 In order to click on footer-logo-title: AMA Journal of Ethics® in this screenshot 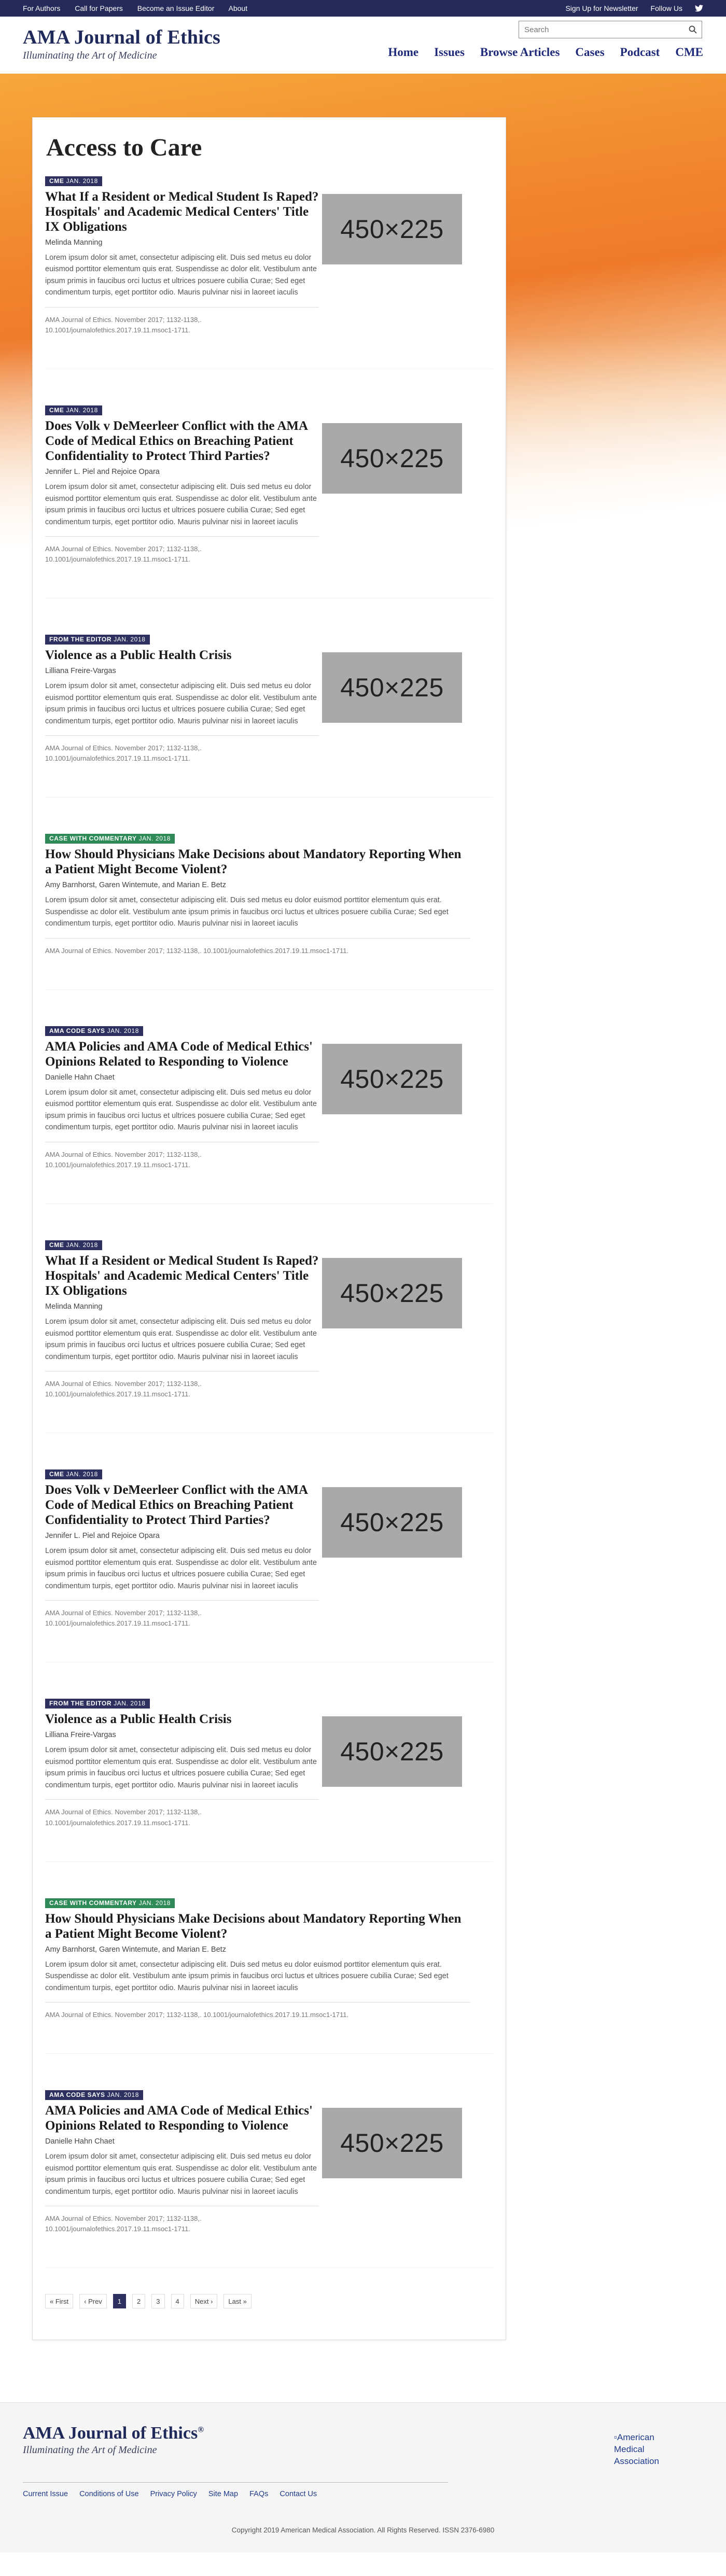, I will do `click(363, 2433)`.